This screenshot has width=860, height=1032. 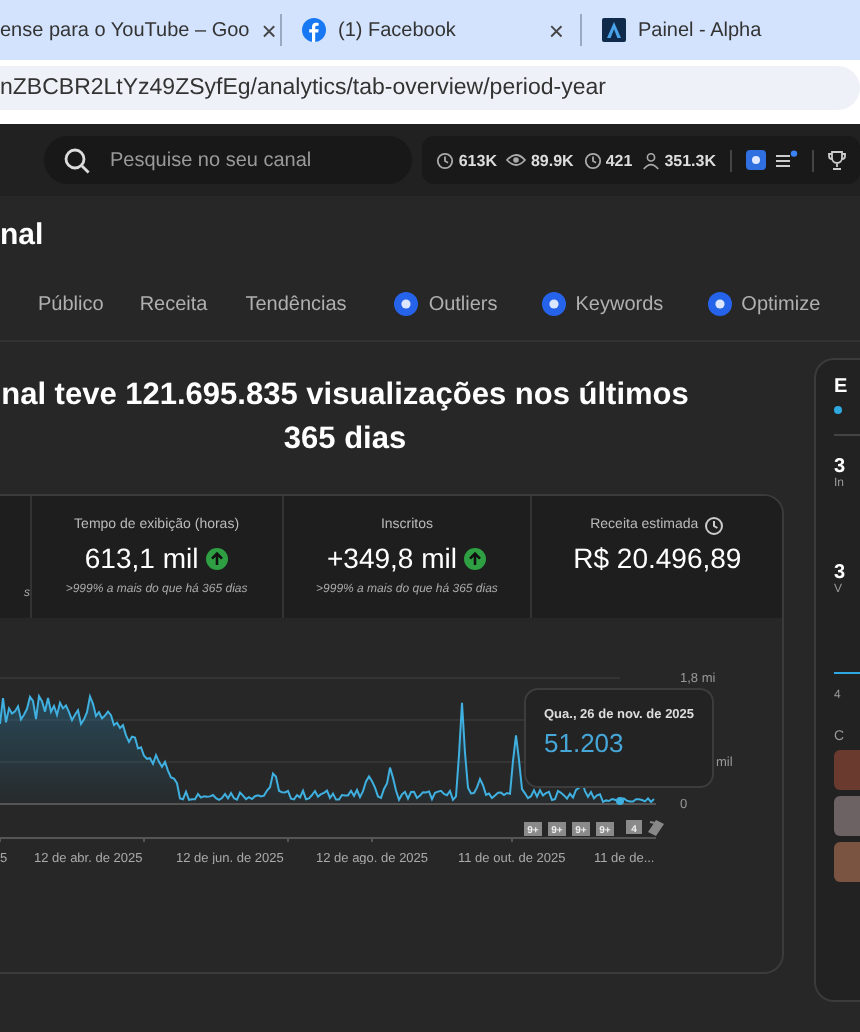 I want to click on trophy-icon, so click(x=837, y=160).